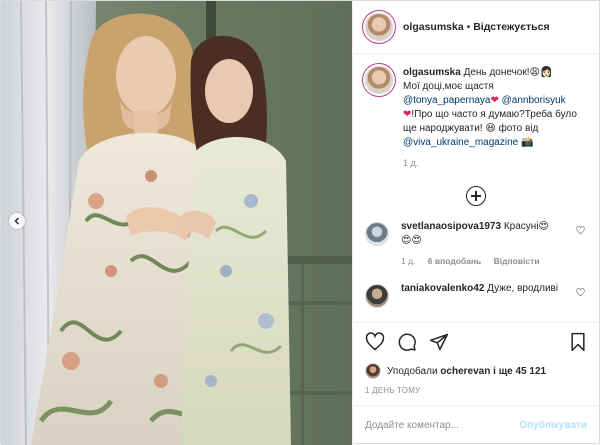  What do you see at coordinates (375, 342) in the screenshot?
I see `like-heart-icon` at bounding box center [375, 342].